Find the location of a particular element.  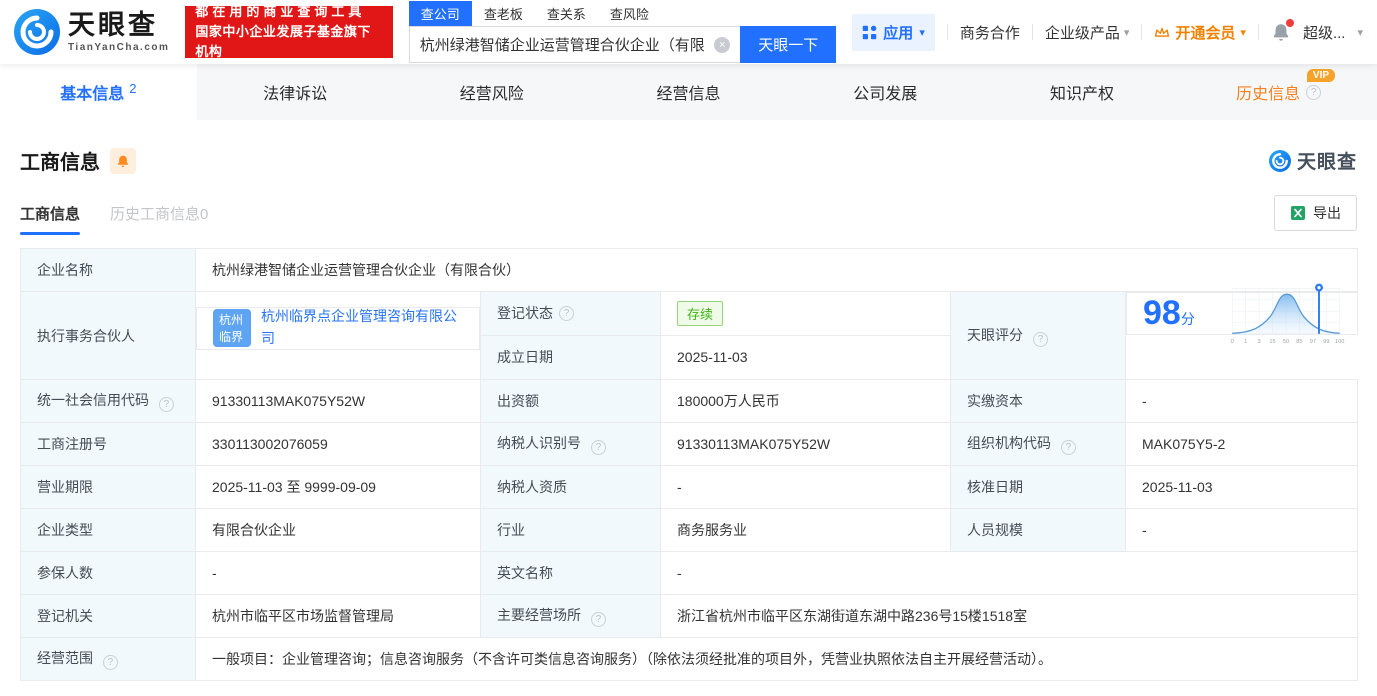

crown-icon is located at coordinates (1162, 32).